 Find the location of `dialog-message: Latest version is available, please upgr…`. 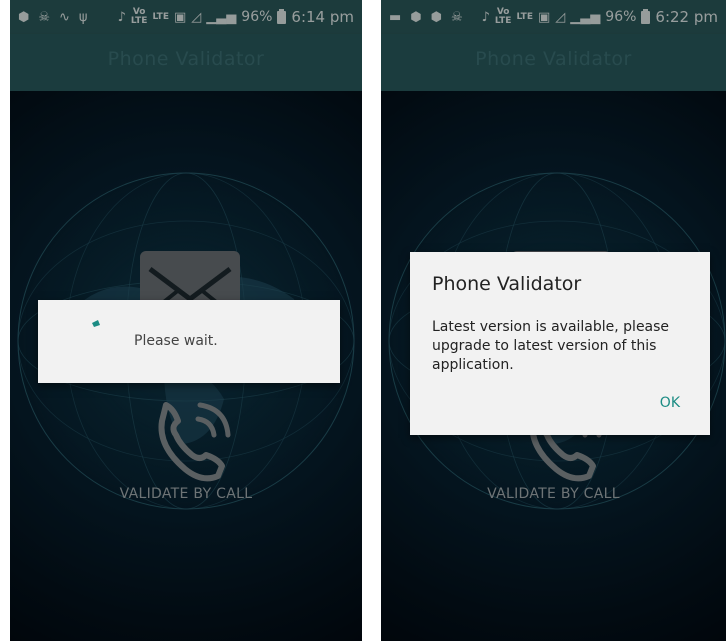

dialog-message: Latest version is available, please upgr… is located at coordinates (551, 346).